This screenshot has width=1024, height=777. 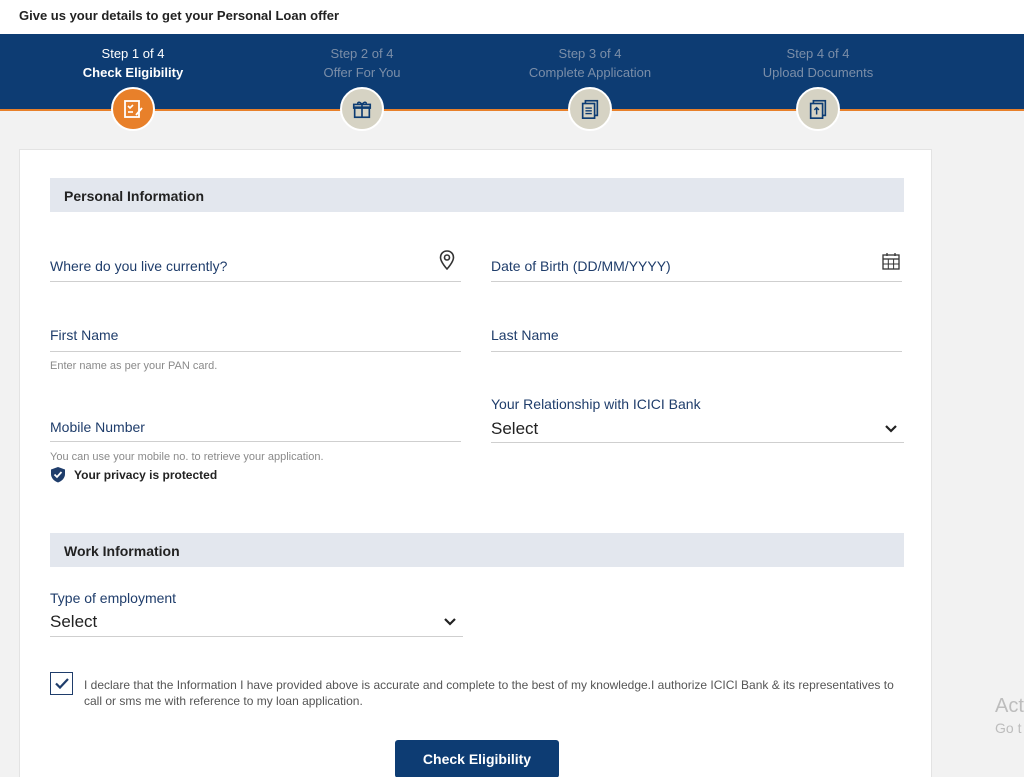 I want to click on checklist-icon, so click(x=133, y=109).